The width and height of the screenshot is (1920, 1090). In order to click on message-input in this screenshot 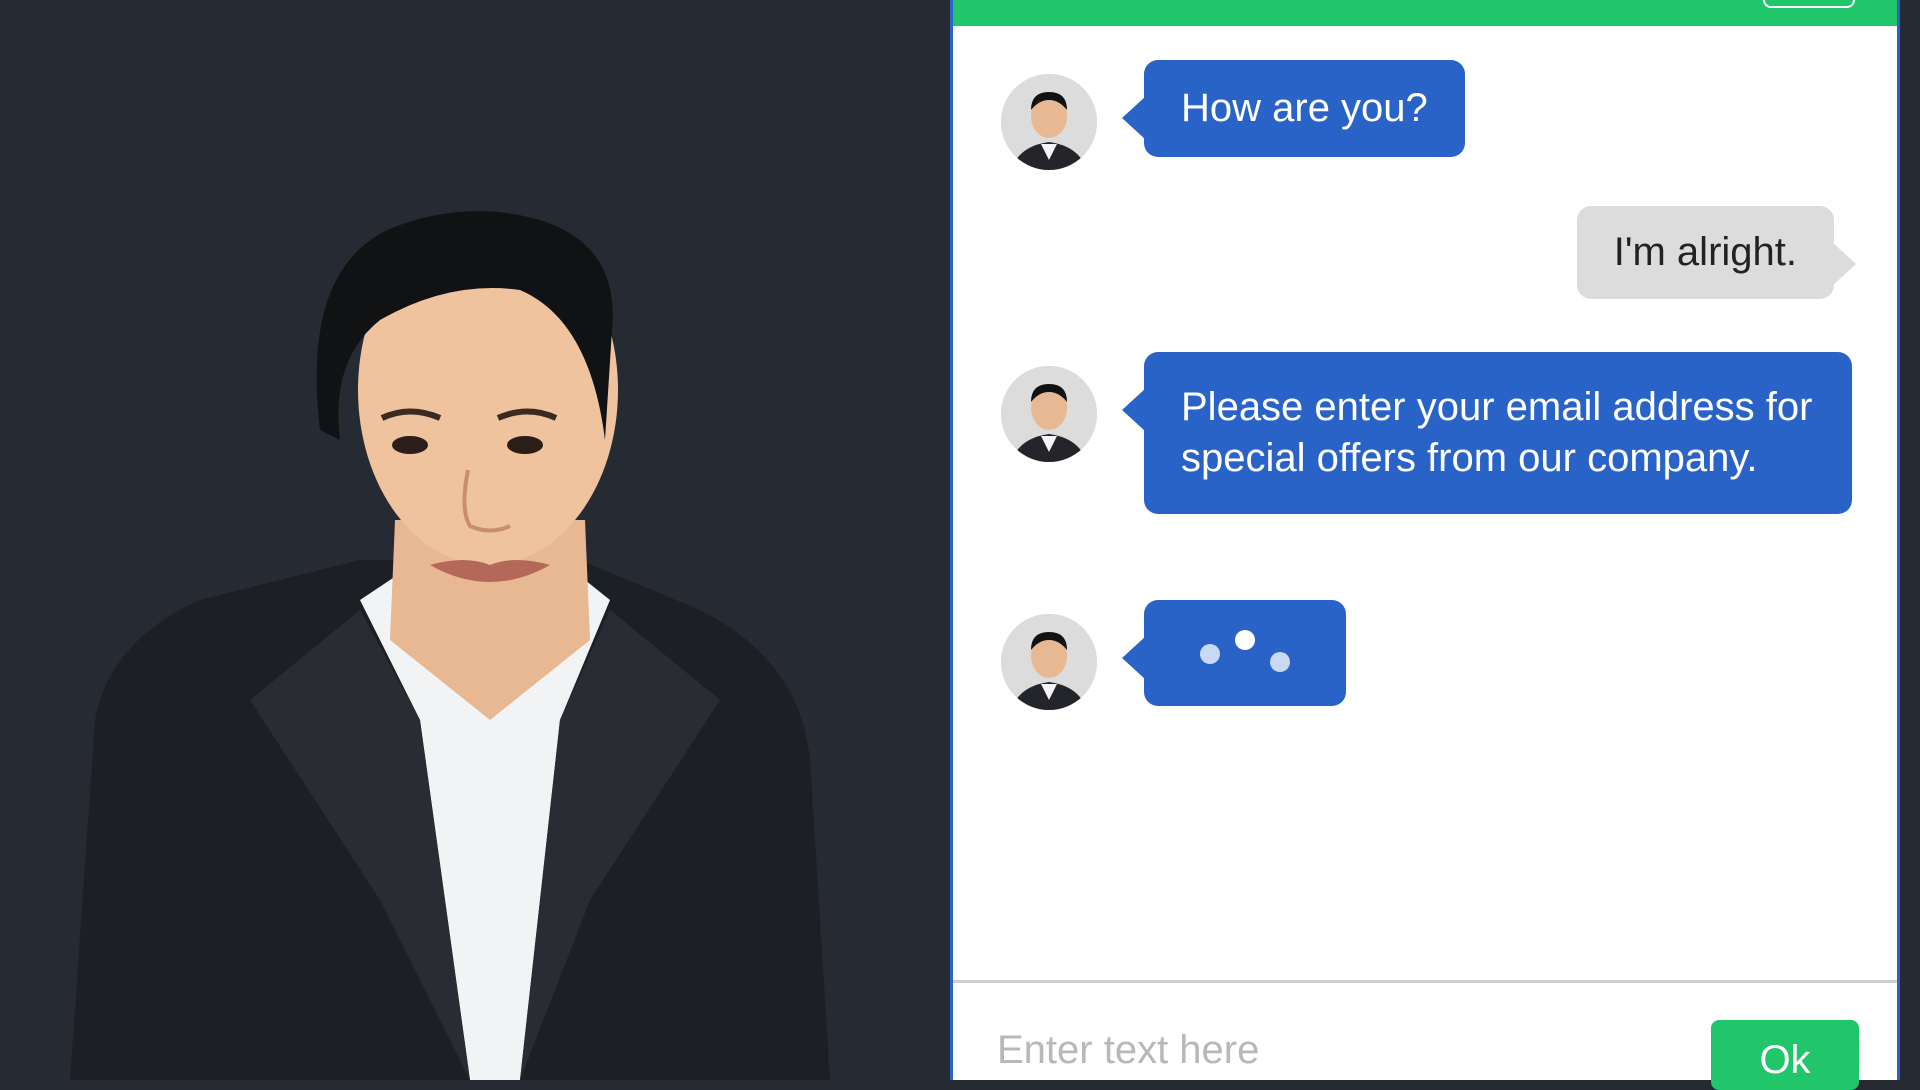, I will do `click(1295, 1050)`.